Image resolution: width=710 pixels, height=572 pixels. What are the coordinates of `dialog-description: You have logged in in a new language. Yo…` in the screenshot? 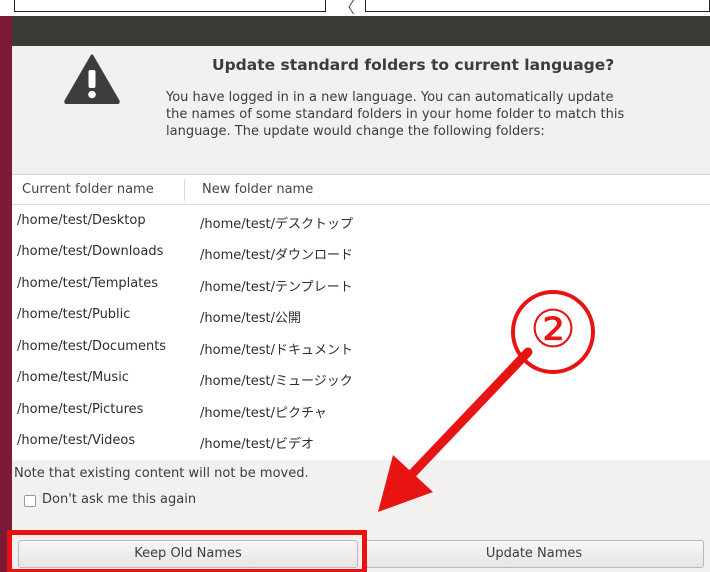 It's located at (426, 114).